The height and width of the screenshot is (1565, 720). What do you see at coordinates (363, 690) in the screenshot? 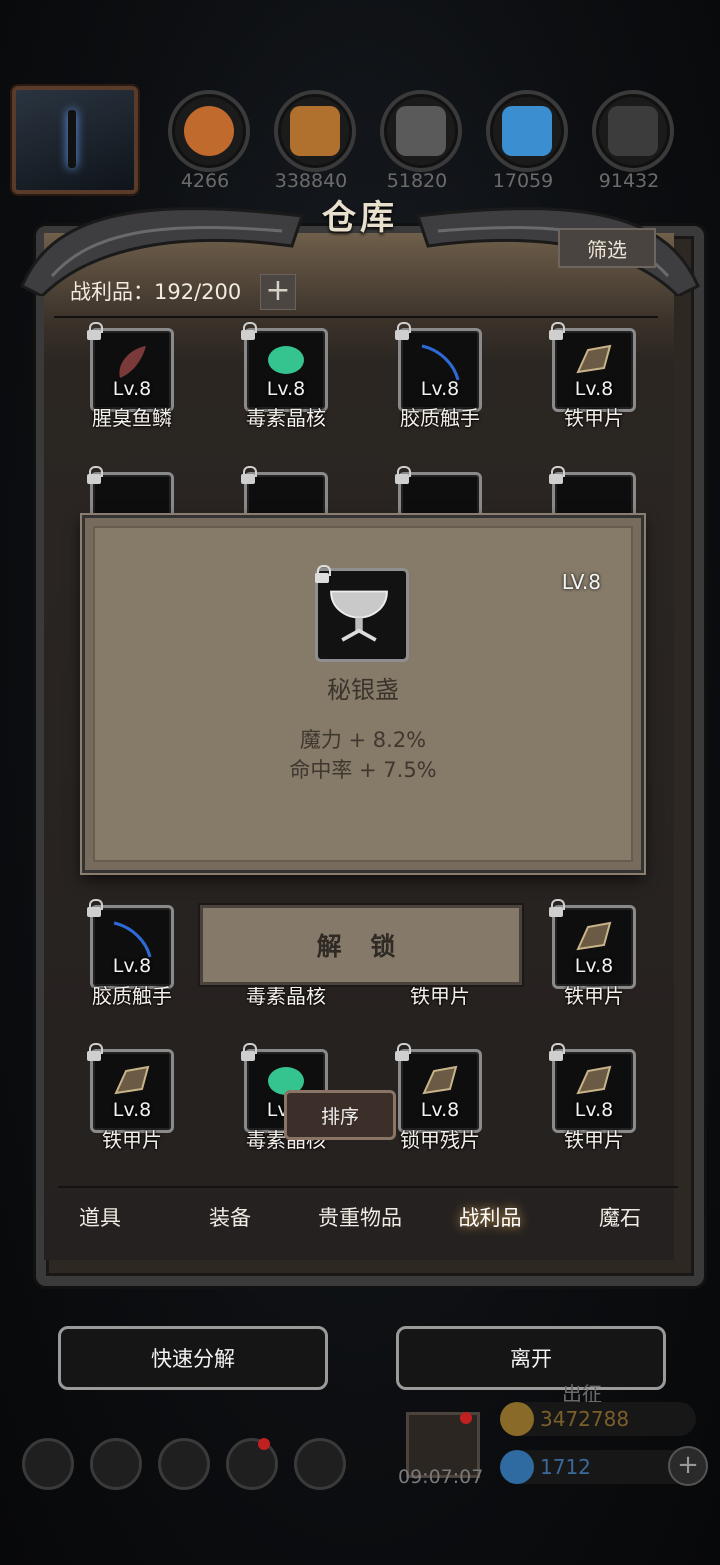
I see `detail-item-name: 秘银盏` at bounding box center [363, 690].